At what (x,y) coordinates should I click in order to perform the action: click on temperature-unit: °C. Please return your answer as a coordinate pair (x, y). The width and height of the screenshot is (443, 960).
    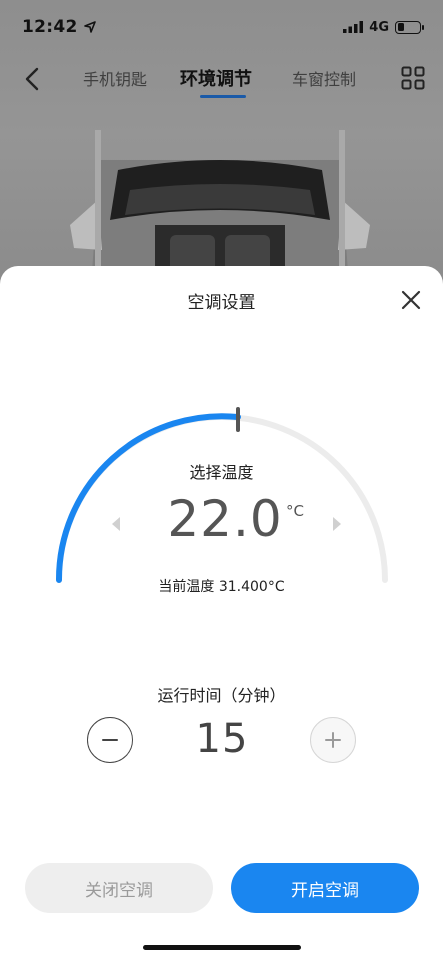
    Looking at the image, I should click on (295, 511).